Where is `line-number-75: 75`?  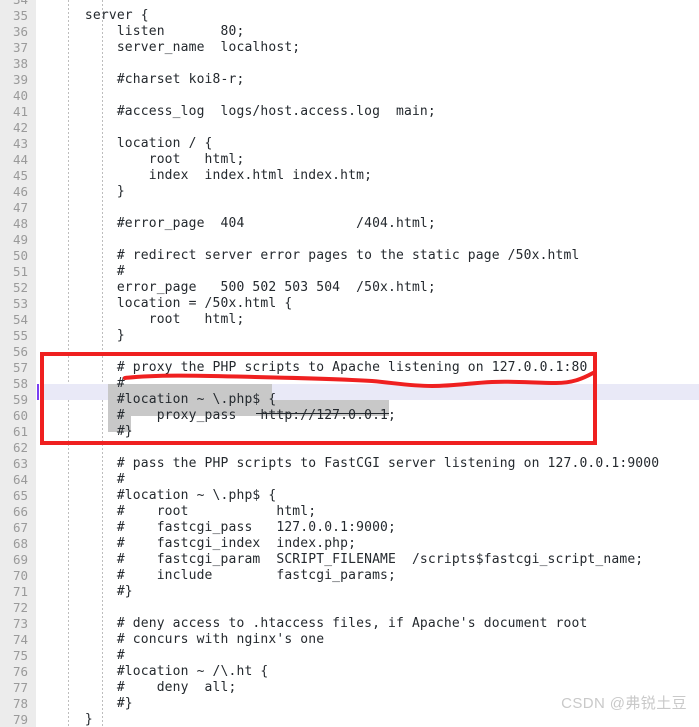 line-number-75: 75 is located at coordinates (14, 656).